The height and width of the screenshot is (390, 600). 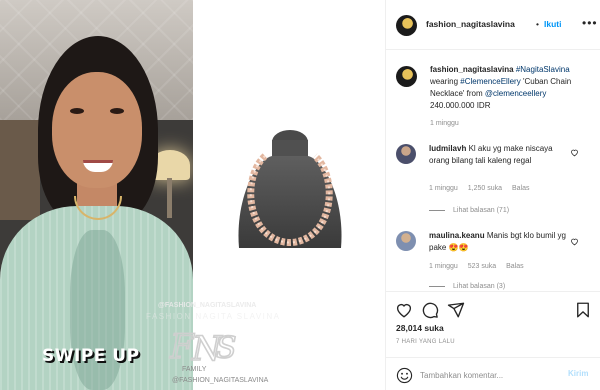 What do you see at coordinates (460, 105) in the screenshot?
I see `caption-price: 240.000.000 IDR` at bounding box center [460, 105].